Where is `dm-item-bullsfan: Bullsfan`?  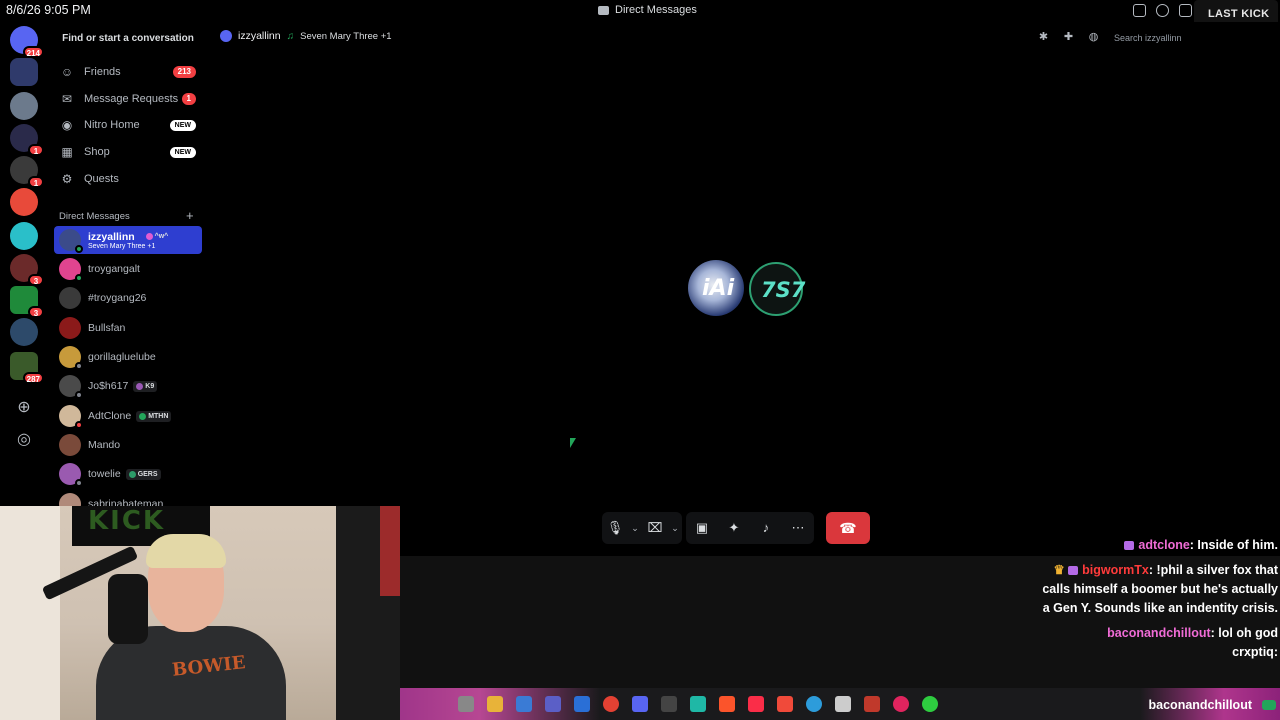 dm-item-bullsfan: Bullsfan is located at coordinates (128, 328).